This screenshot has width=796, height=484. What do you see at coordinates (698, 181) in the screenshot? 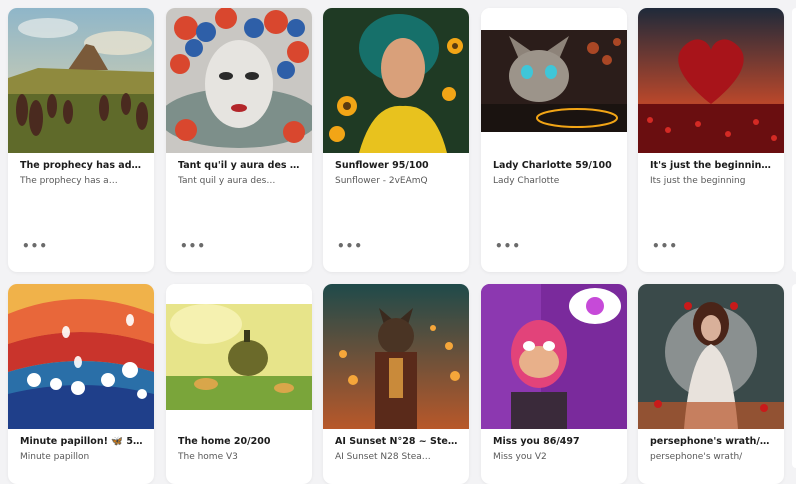
I see `card-subtitle: Its just the beginning` at bounding box center [698, 181].